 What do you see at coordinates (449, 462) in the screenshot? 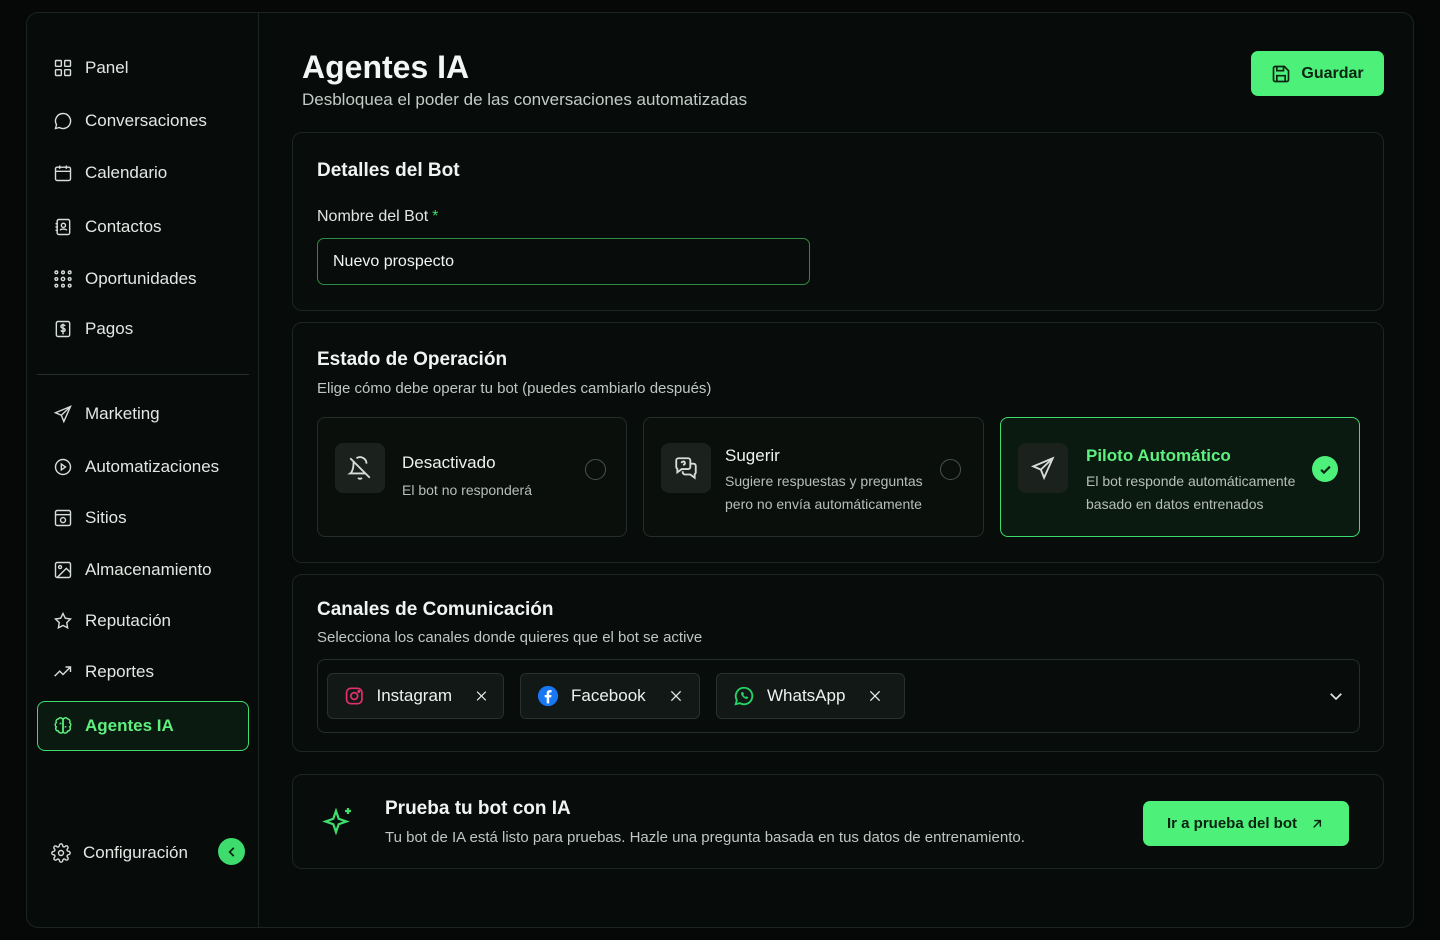
I see `mode-title: Desactivado` at bounding box center [449, 462].